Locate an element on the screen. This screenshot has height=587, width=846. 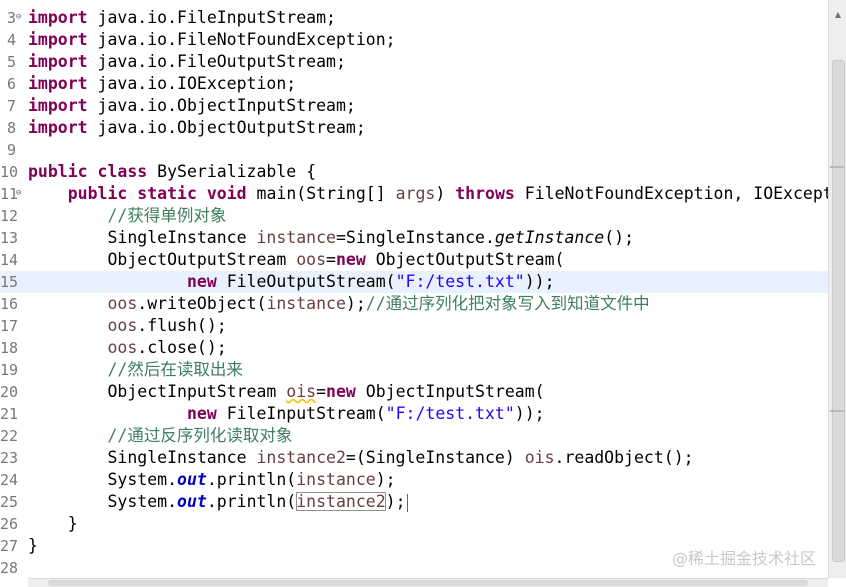
code-line: 8 import java.io.ObjectOutputStream; is located at coordinates (414, 128).